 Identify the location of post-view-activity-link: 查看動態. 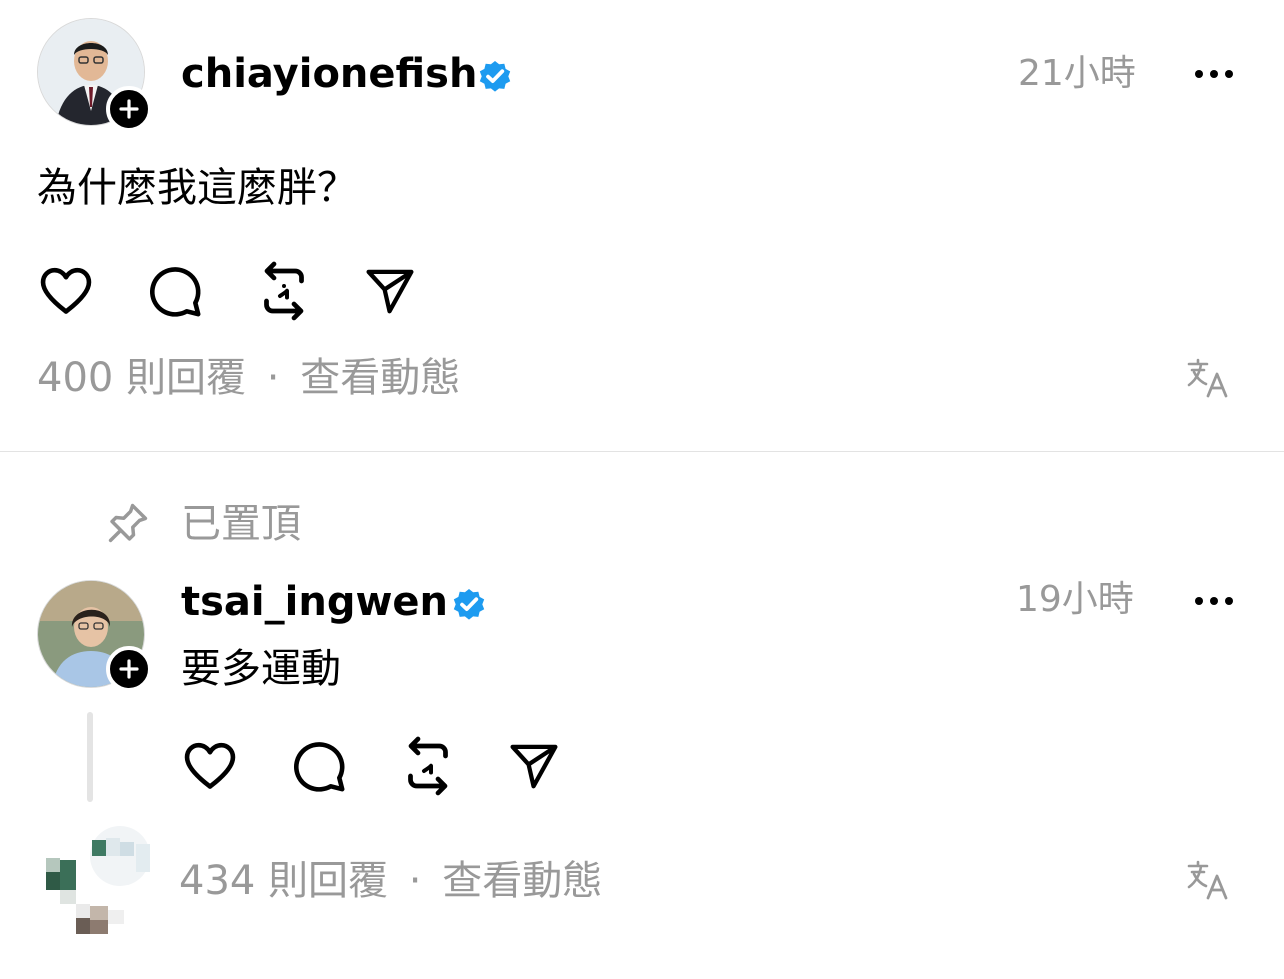
(380, 378).